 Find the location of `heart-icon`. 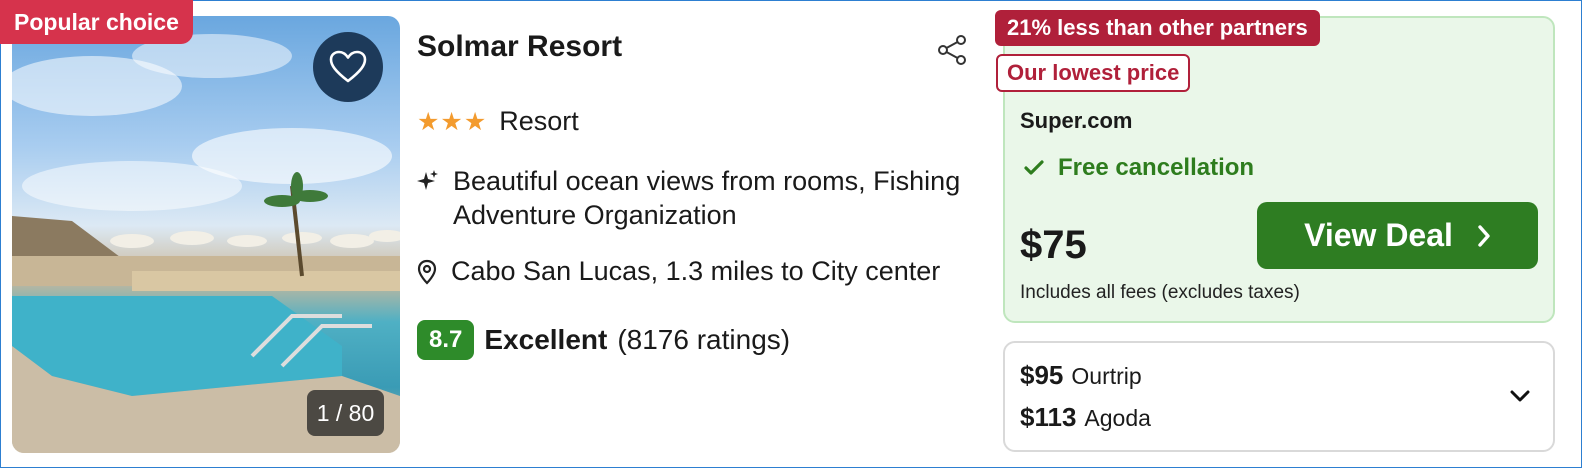

heart-icon is located at coordinates (348, 66).